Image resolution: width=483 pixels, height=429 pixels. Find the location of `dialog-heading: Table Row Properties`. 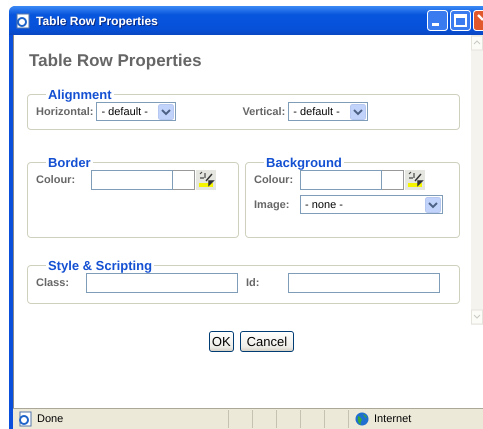

dialog-heading: Table Row Properties is located at coordinates (116, 61).